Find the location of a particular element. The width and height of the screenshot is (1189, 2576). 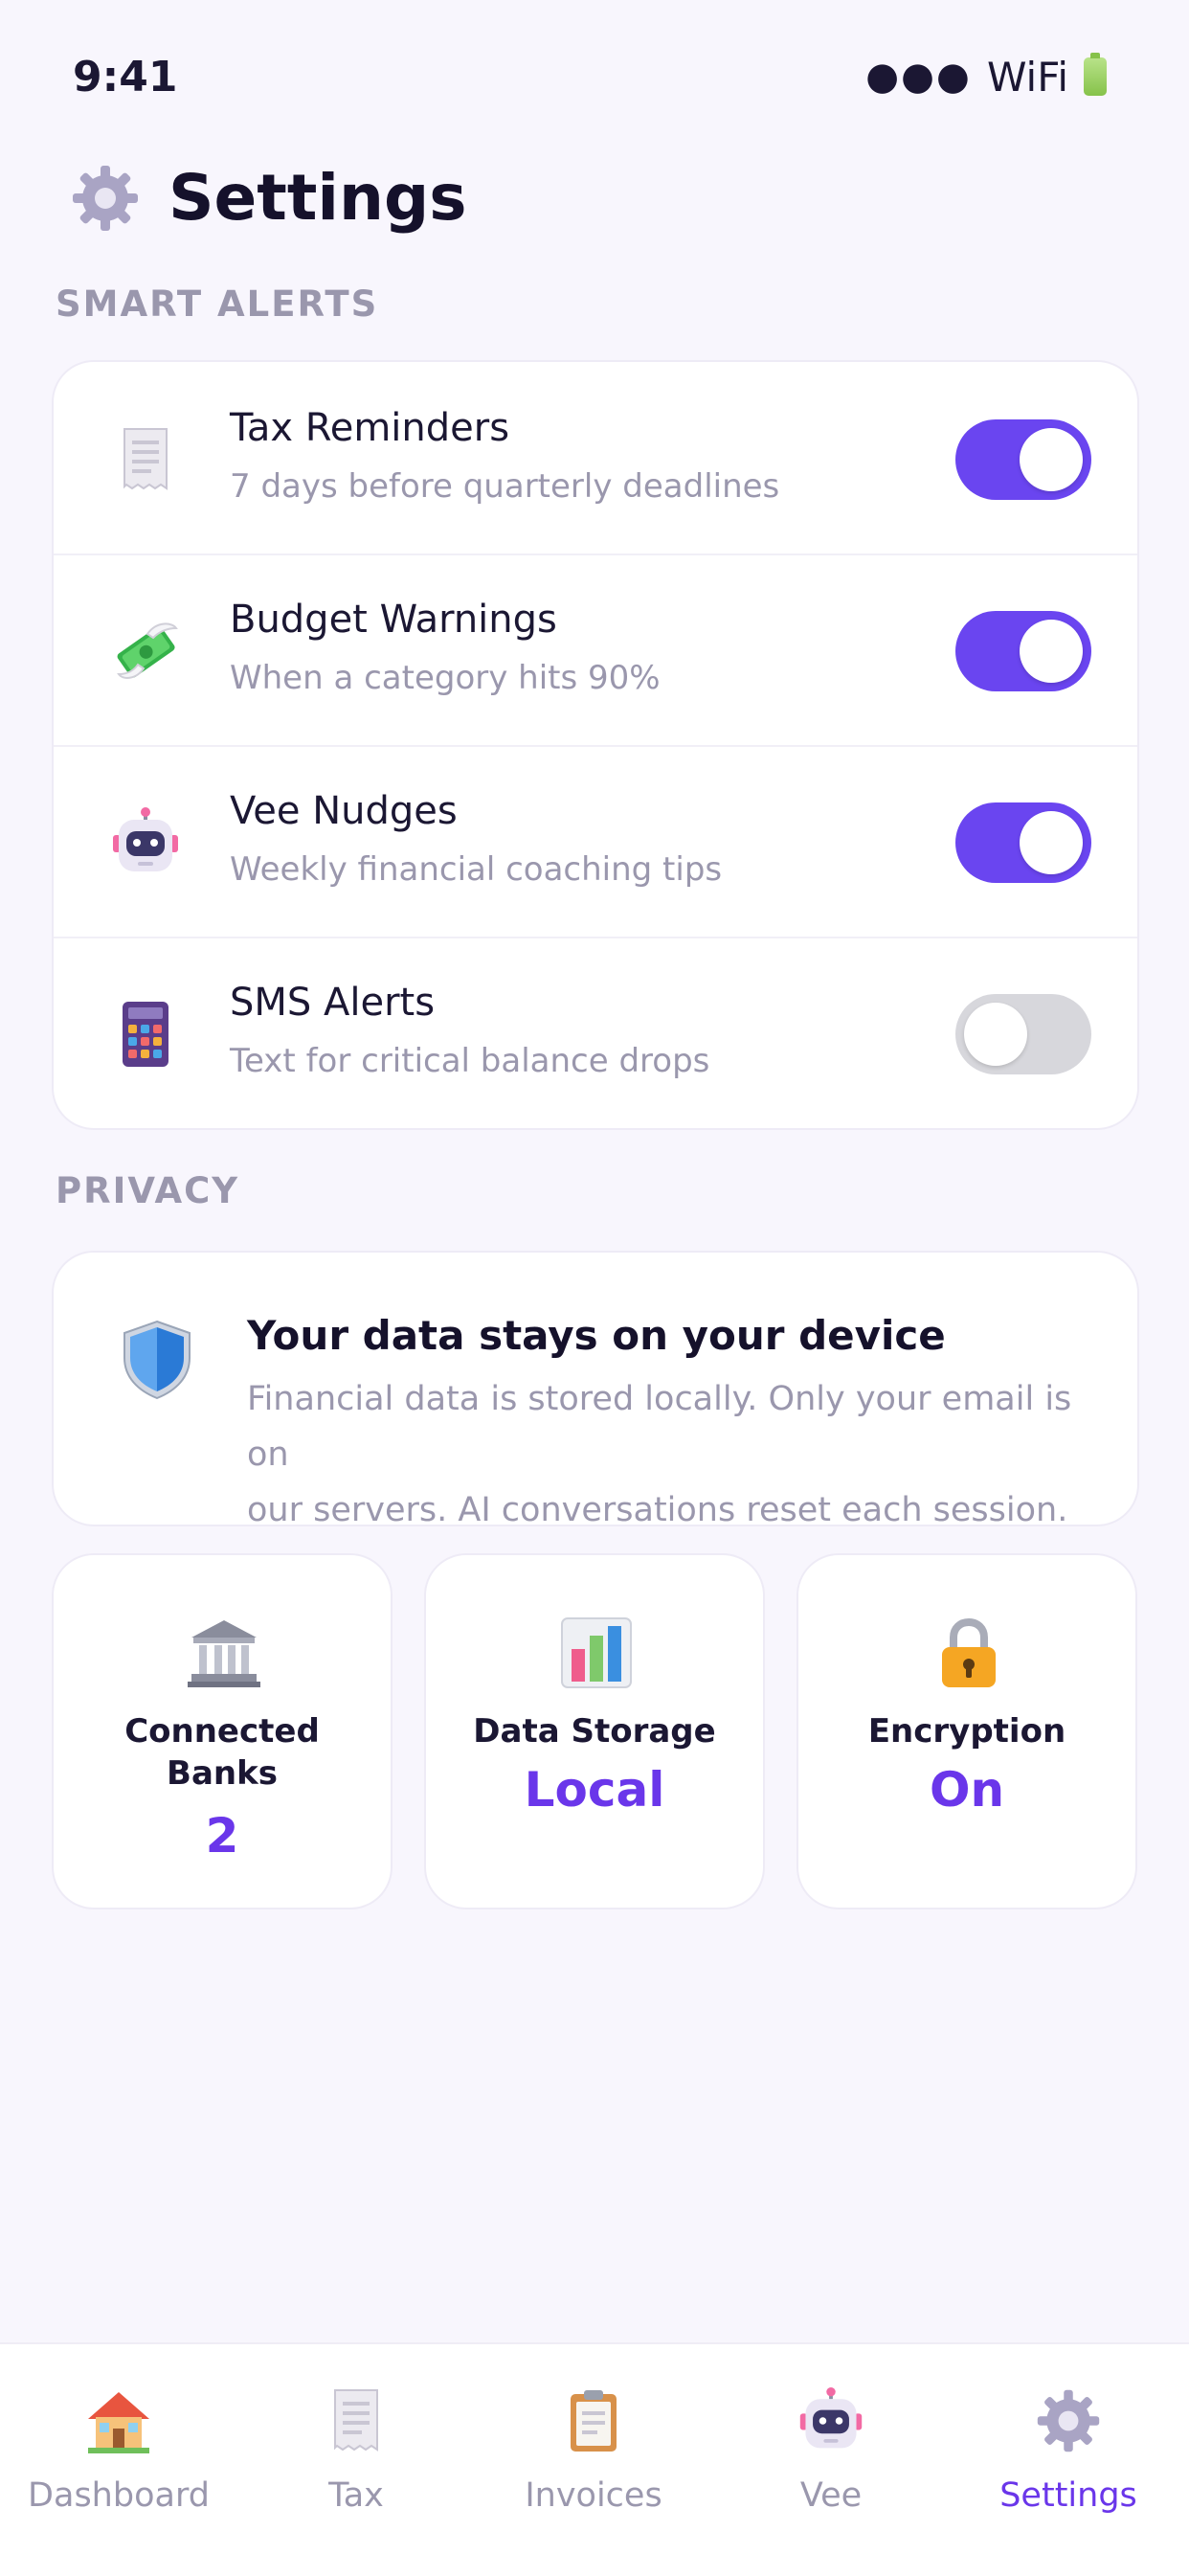

house-icon is located at coordinates (118, 2422).